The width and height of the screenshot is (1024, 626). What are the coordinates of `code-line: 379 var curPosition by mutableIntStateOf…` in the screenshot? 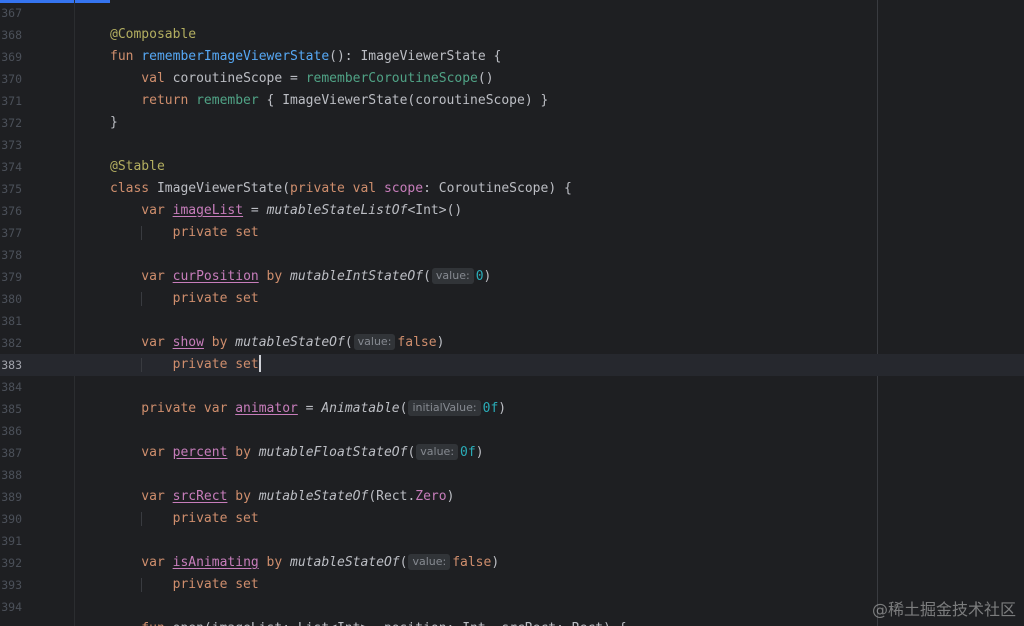 It's located at (512, 277).